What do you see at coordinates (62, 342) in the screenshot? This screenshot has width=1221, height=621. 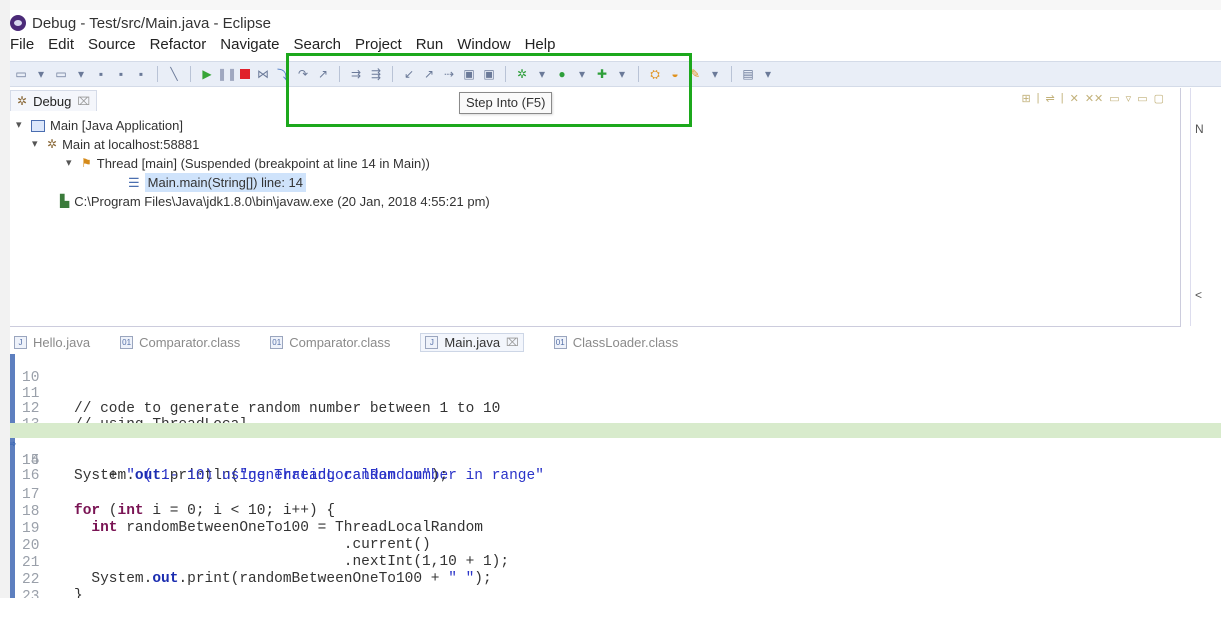 I see `tab-label: Hello.java` at bounding box center [62, 342].